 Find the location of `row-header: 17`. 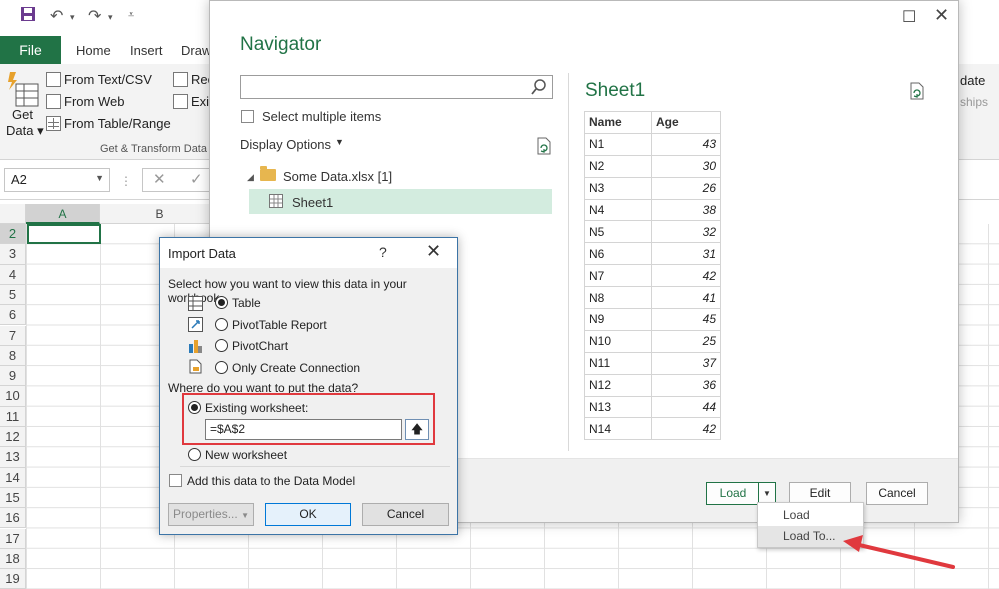

row-header: 17 is located at coordinates (13, 538).